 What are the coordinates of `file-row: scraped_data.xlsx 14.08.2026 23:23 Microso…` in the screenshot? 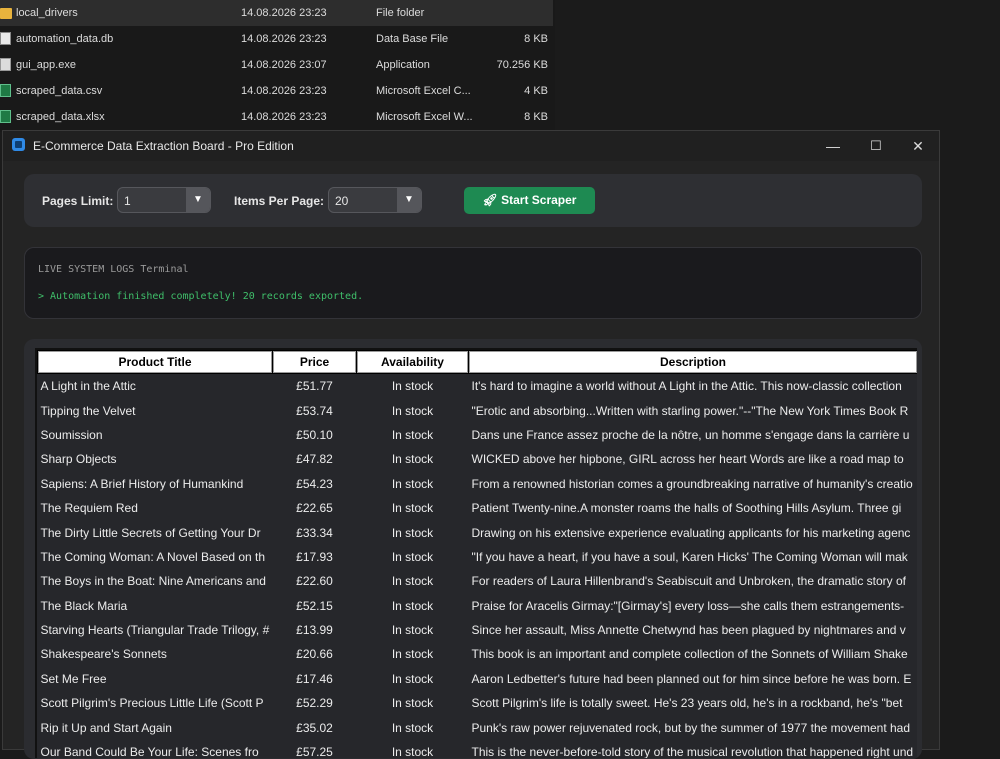 It's located at (276, 117).